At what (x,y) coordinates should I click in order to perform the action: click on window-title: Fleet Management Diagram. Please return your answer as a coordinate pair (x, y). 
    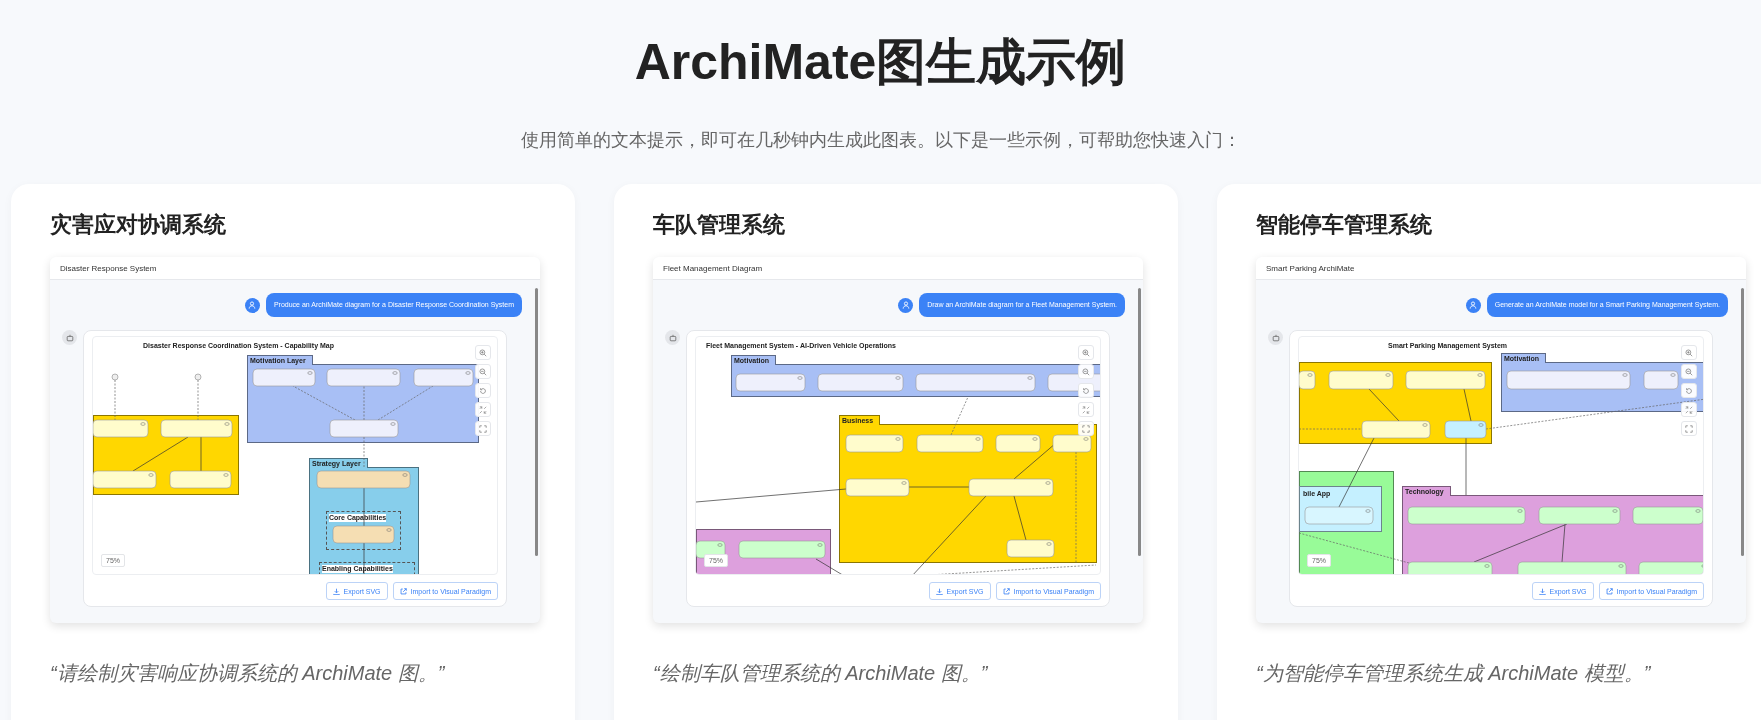
    Looking at the image, I should click on (898, 268).